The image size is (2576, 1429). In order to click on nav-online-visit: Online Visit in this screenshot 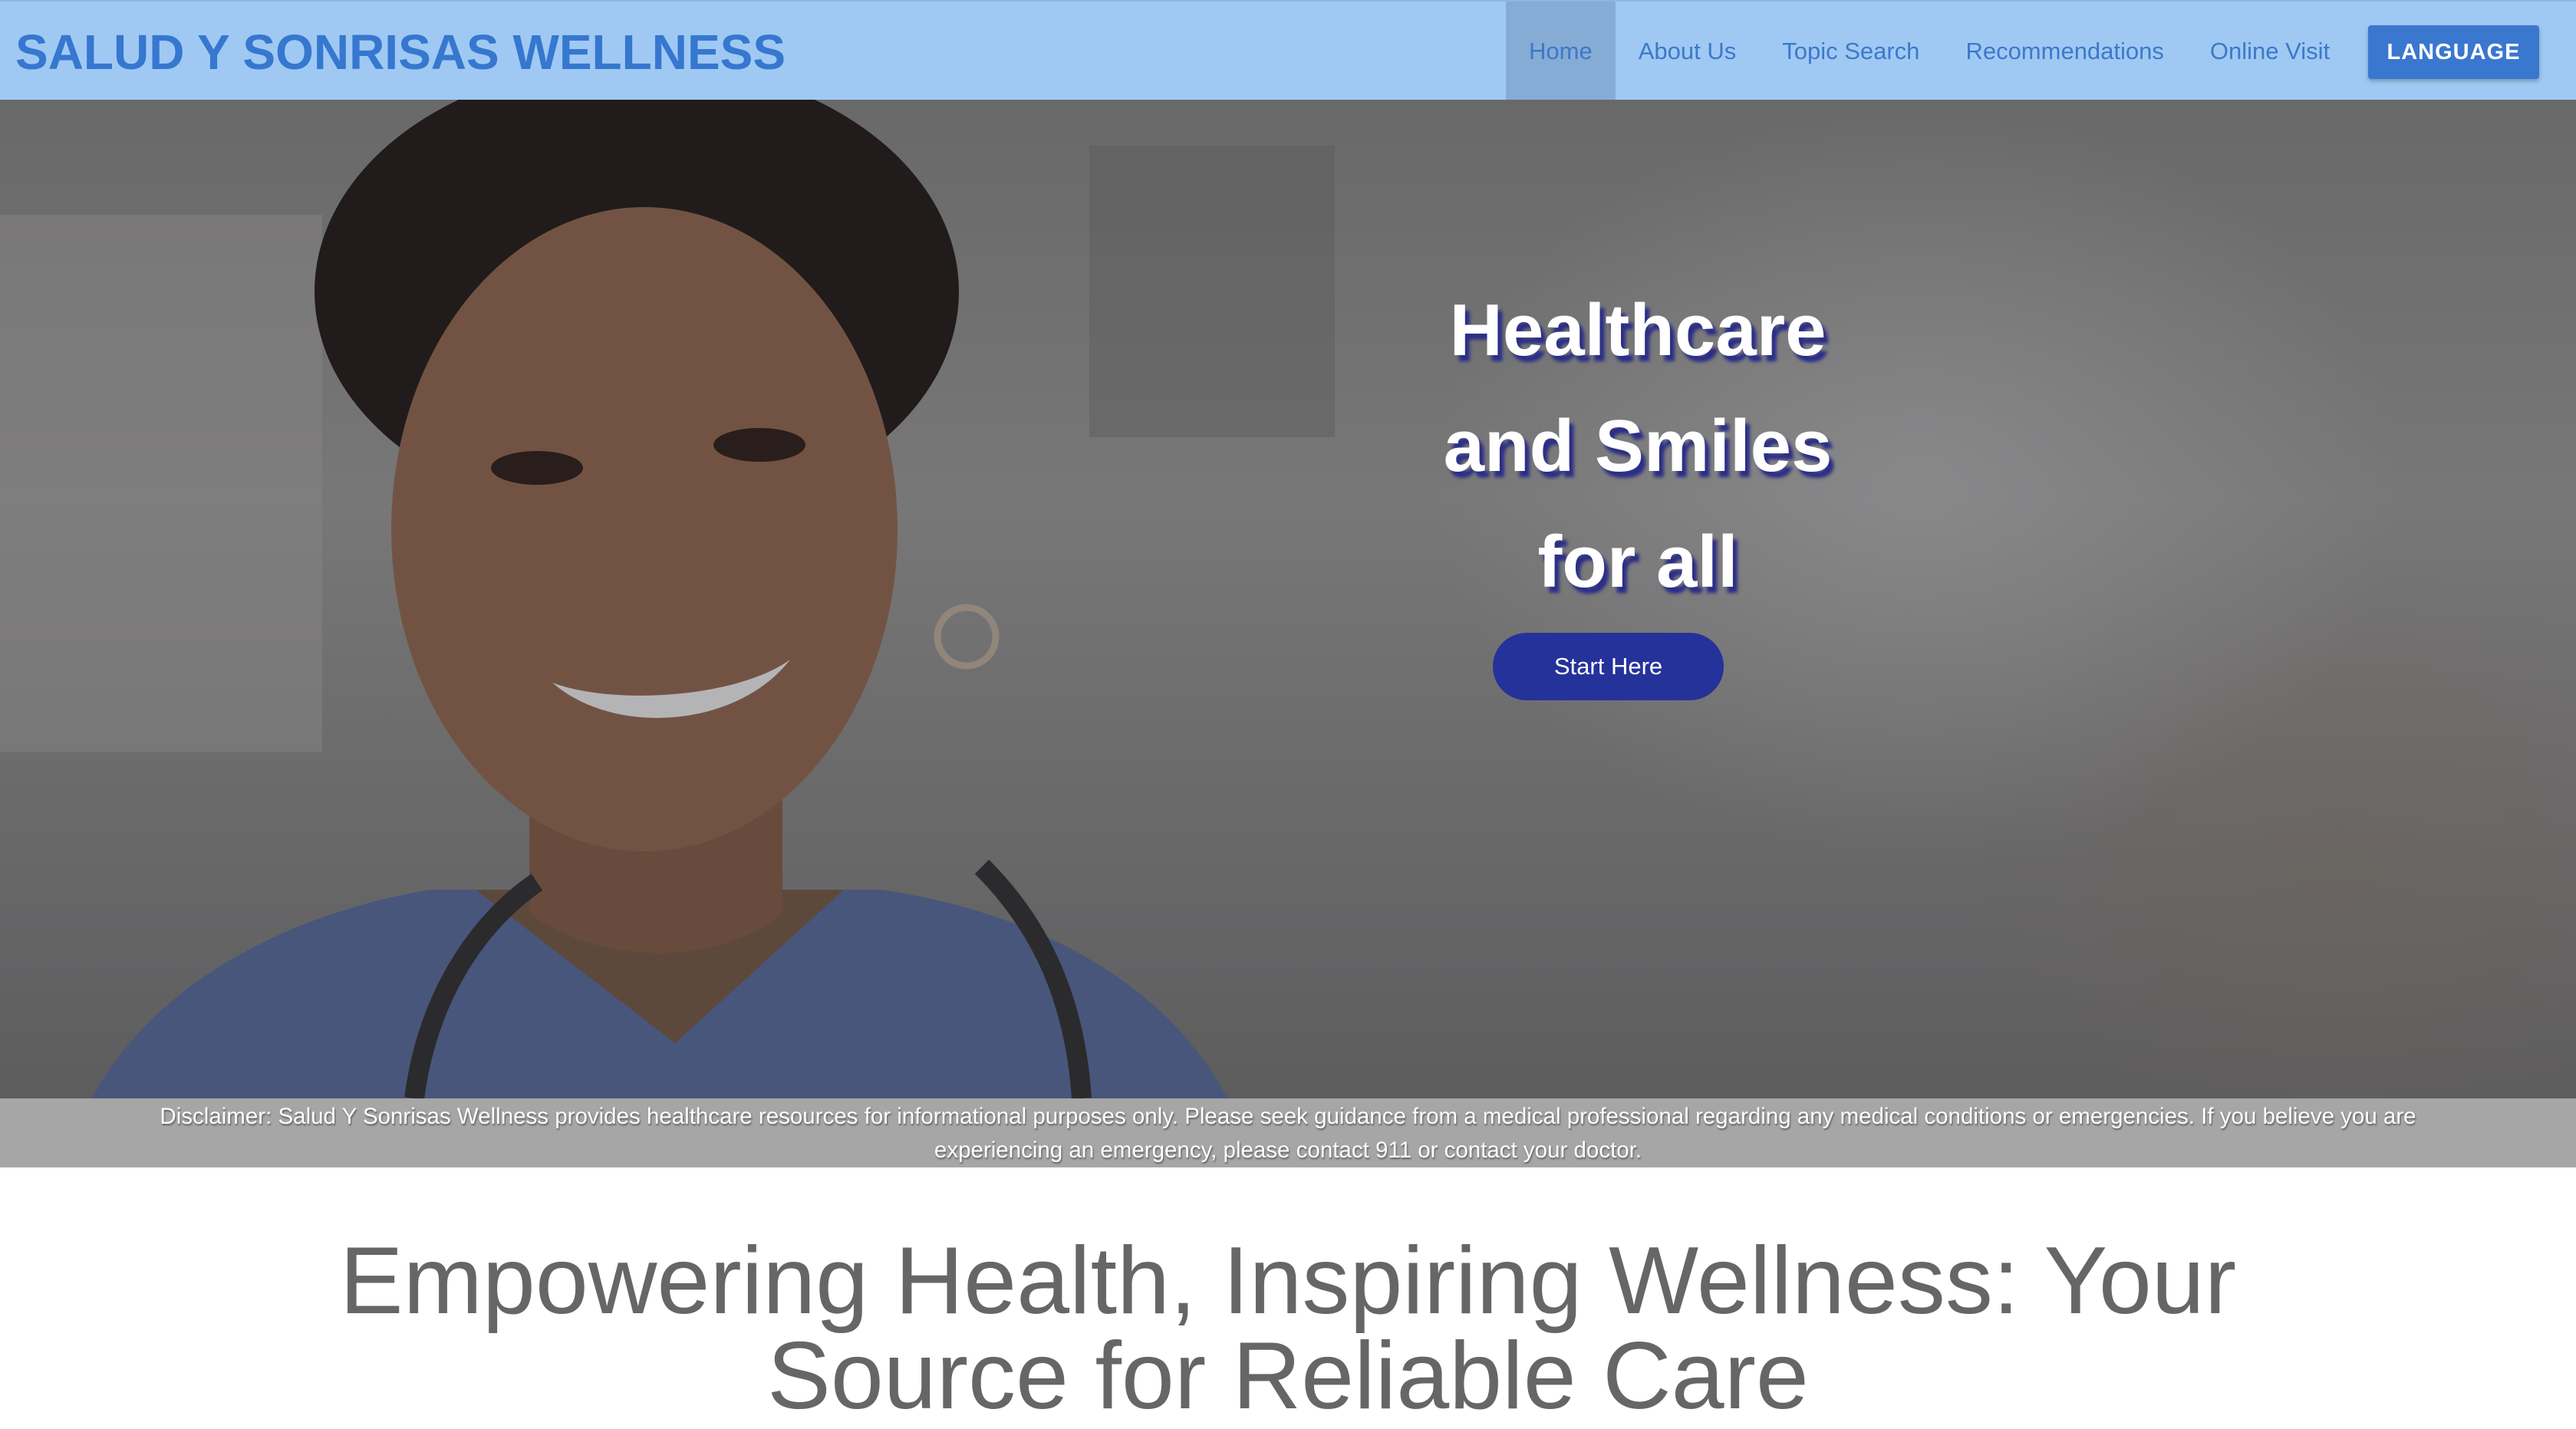, I will do `click(2270, 51)`.